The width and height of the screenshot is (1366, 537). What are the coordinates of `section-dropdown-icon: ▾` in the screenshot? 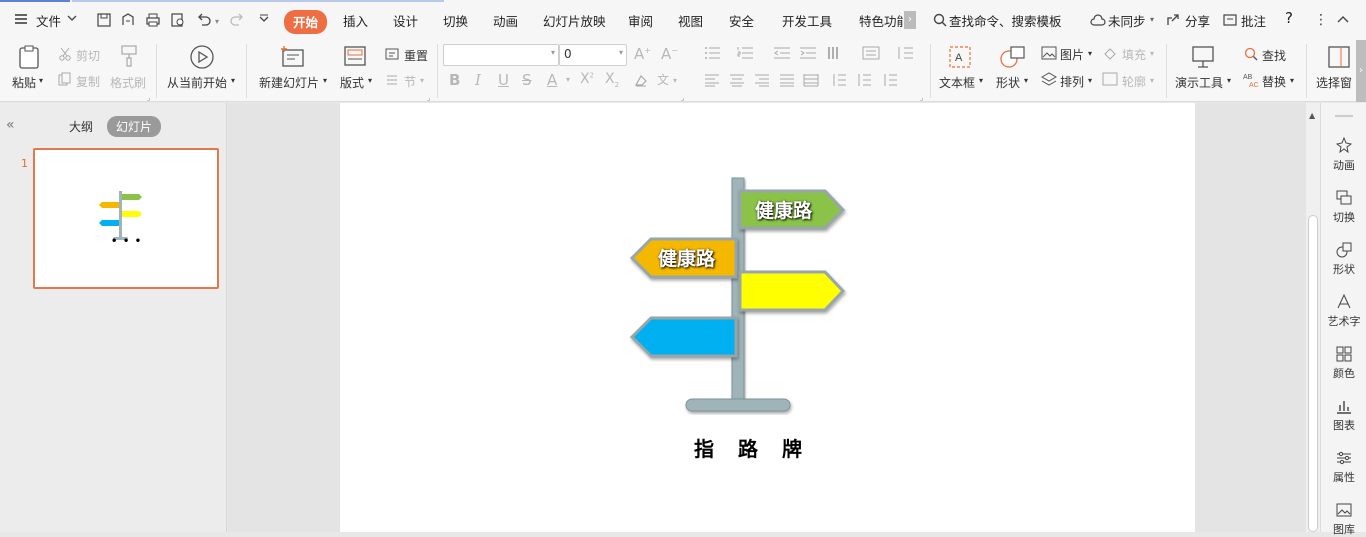 It's located at (422, 80).